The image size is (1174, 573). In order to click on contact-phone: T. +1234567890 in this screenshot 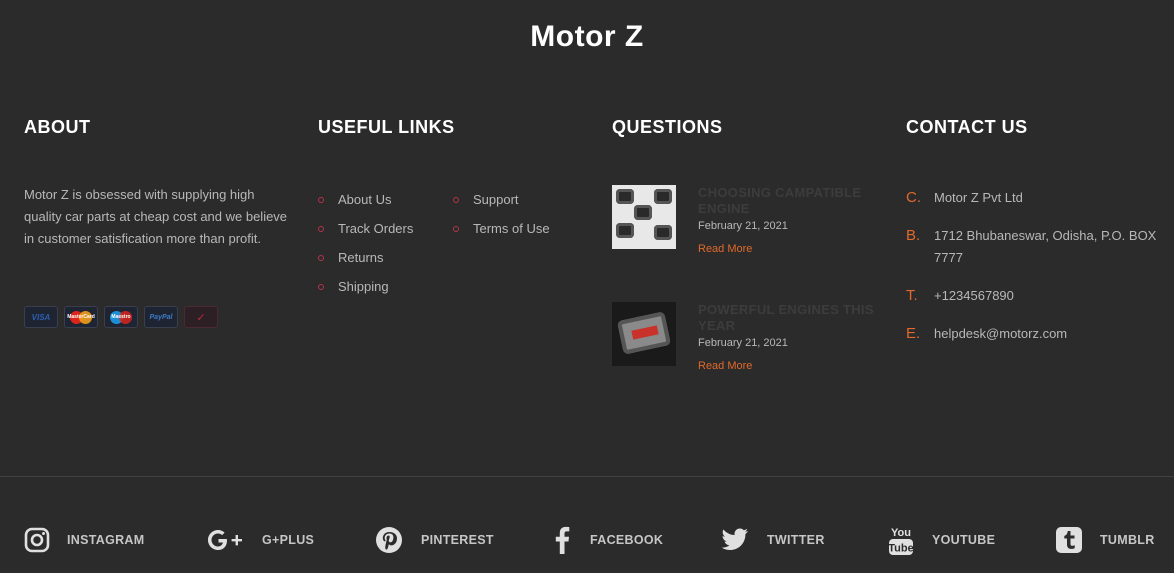, I will do `click(1040, 296)`.